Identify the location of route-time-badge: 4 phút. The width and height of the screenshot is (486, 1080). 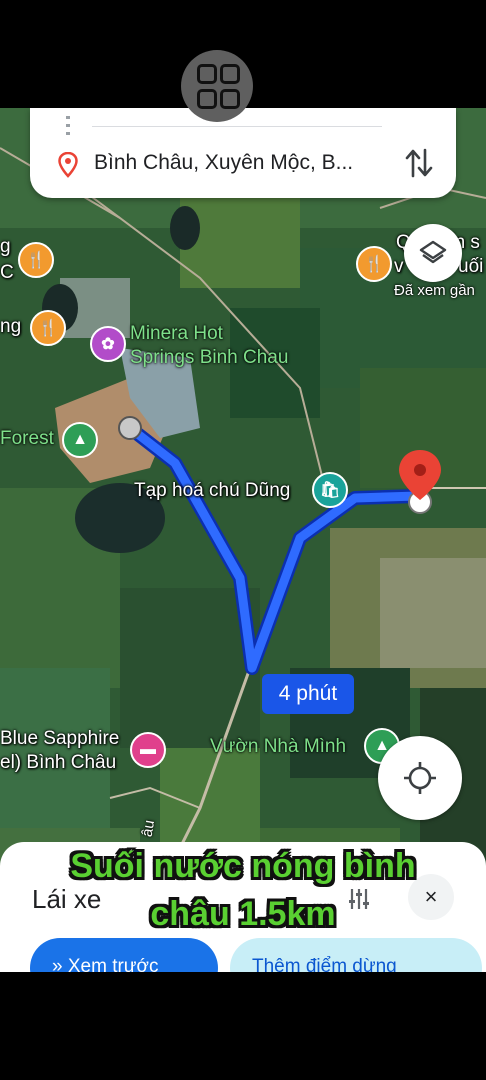
(308, 694).